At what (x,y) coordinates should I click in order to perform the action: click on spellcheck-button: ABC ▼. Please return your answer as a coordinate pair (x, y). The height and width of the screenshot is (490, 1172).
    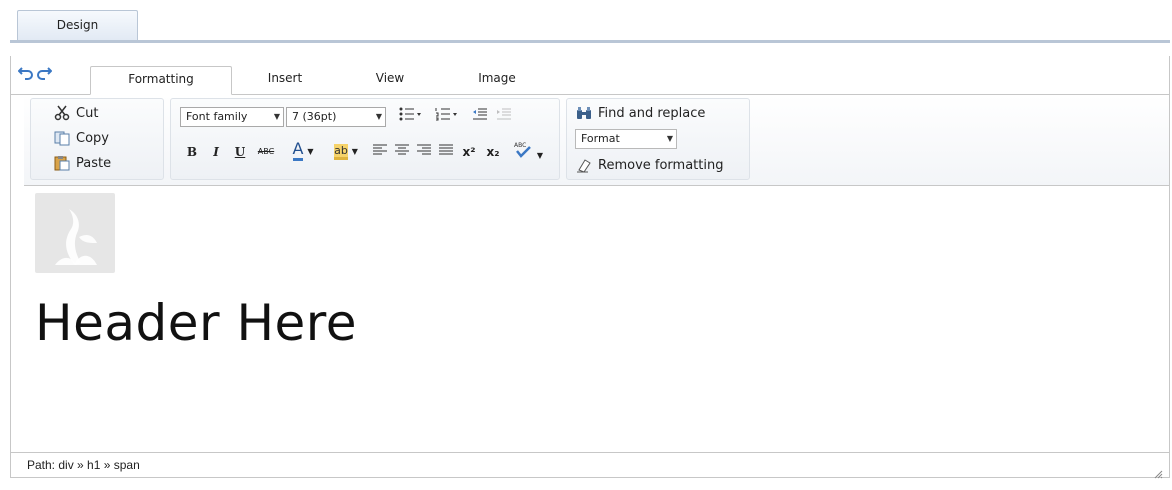
    Looking at the image, I should click on (528, 150).